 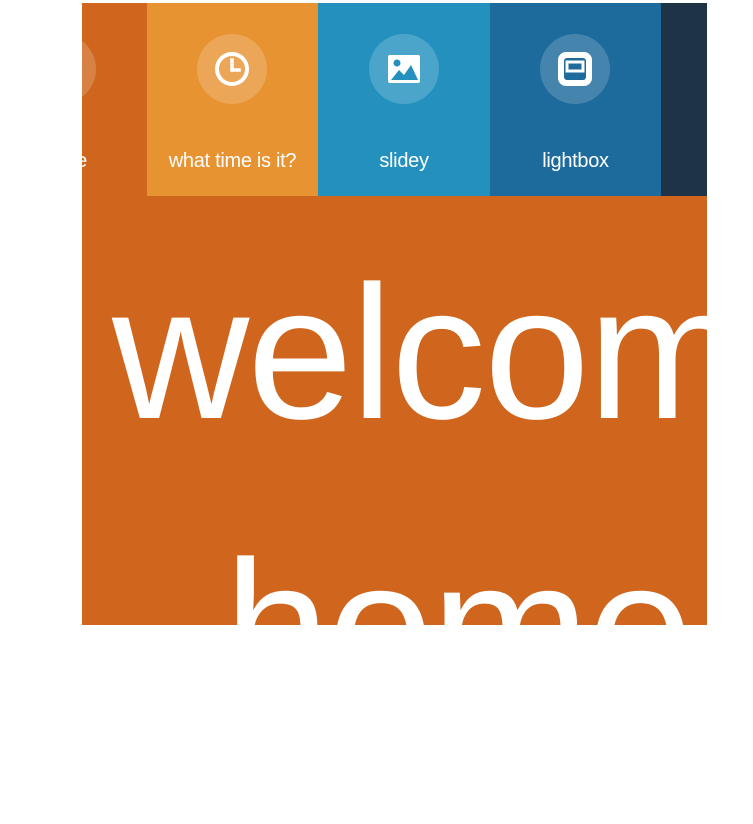 What do you see at coordinates (404, 69) in the screenshot?
I see `image-icon` at bounding box center [404, 69].